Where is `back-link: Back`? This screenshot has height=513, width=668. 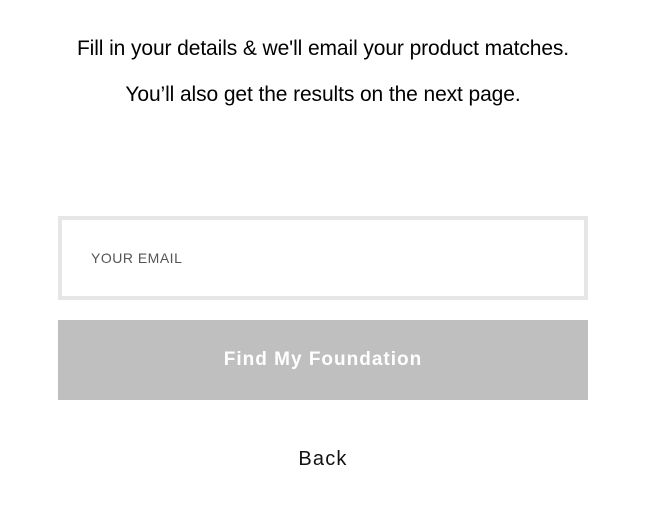 back-link: Back is located at coordinates (323, 459).